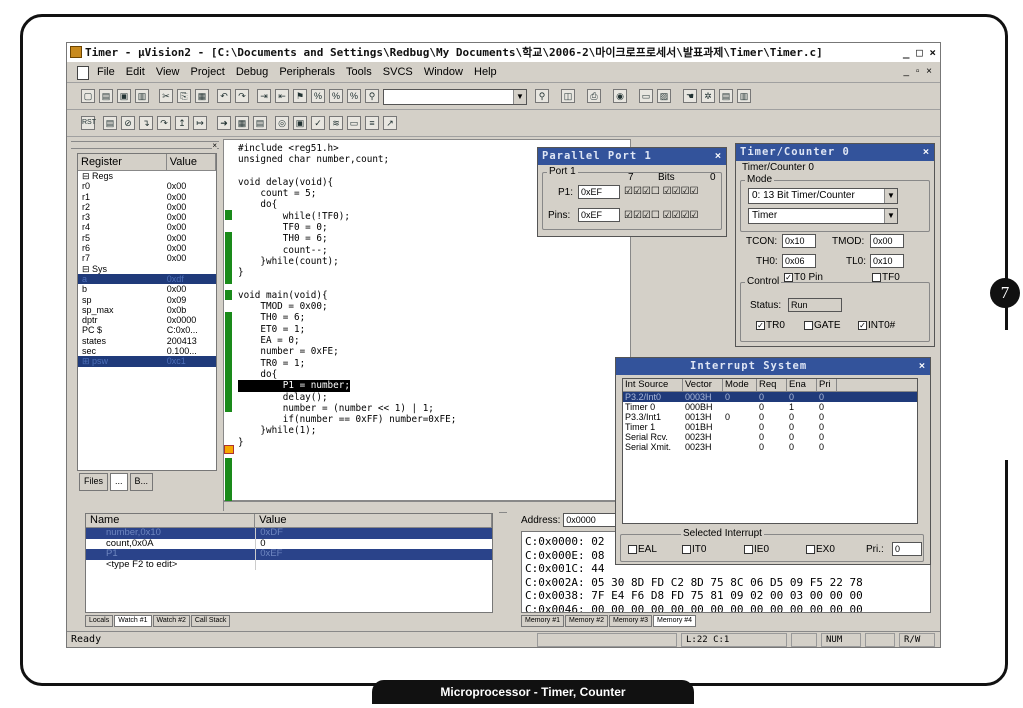 This screenshot has height=708, width=1023. I want to click on mdi-controls: _ ▫ ×, so click(918, 71).